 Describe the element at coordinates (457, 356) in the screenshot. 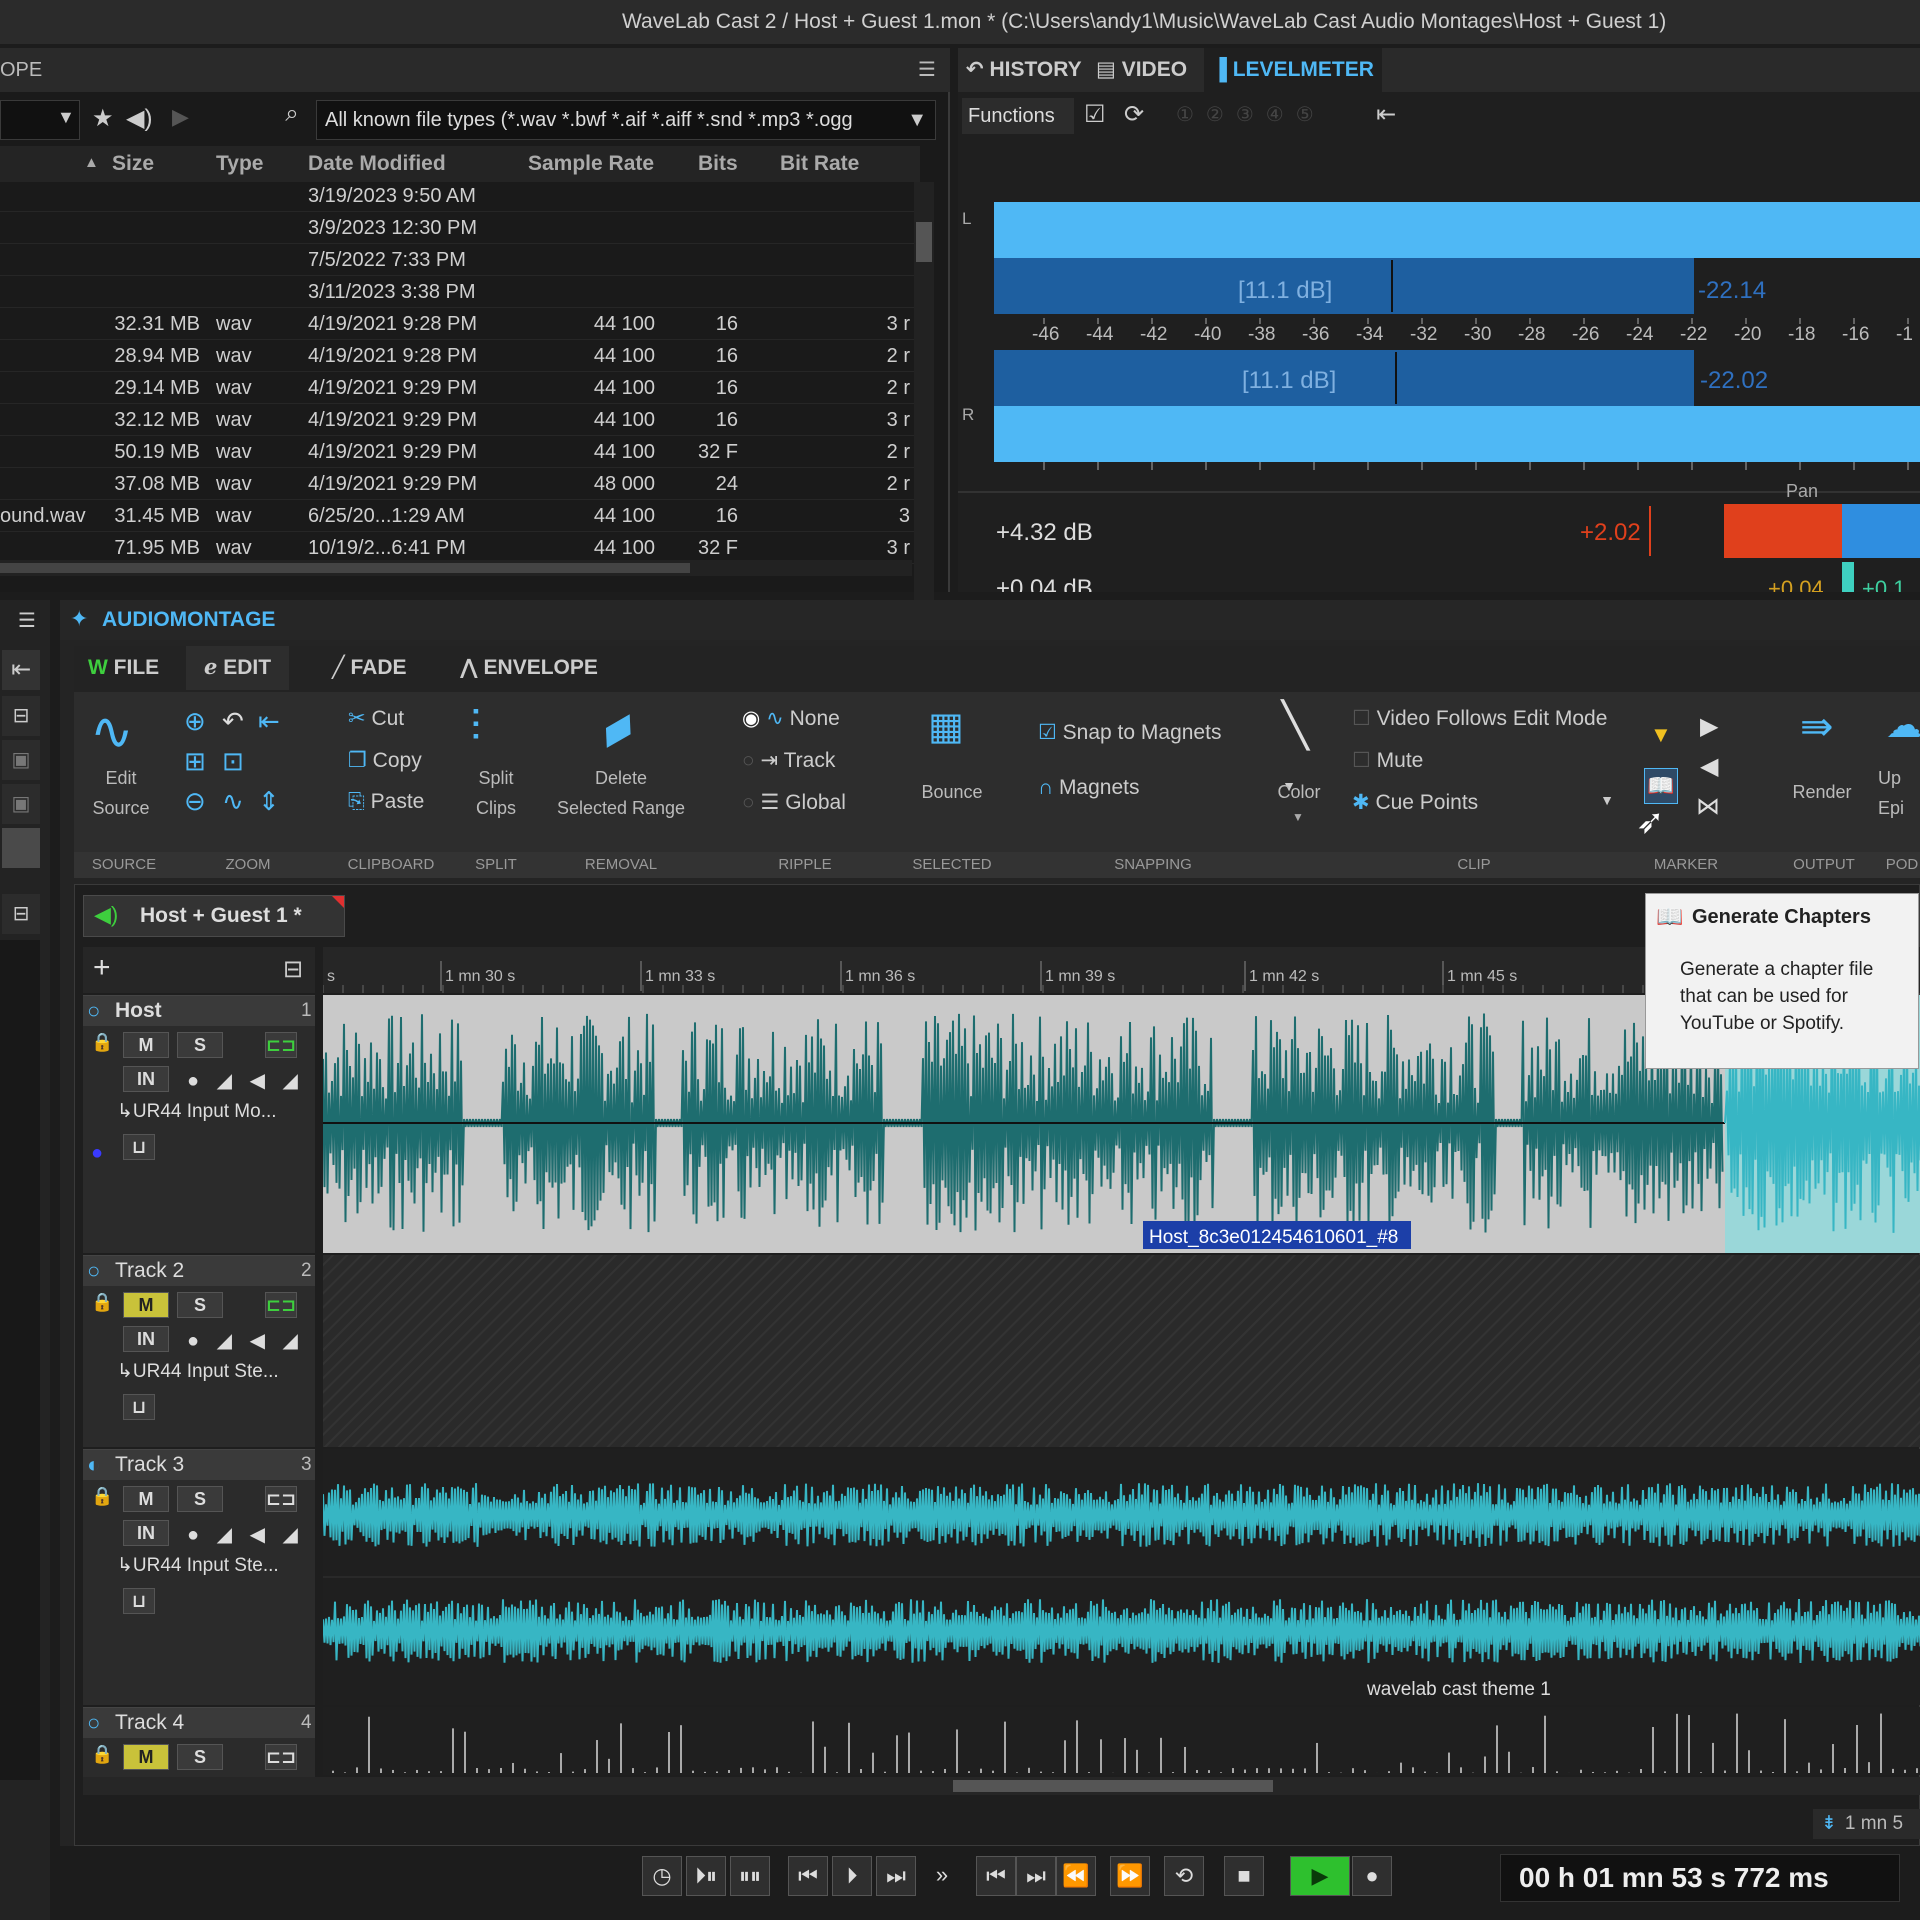

I see `file-row: 28.94 MB wav 4/19/2021 9:28 PM 44 100 16 2 r` at that location.